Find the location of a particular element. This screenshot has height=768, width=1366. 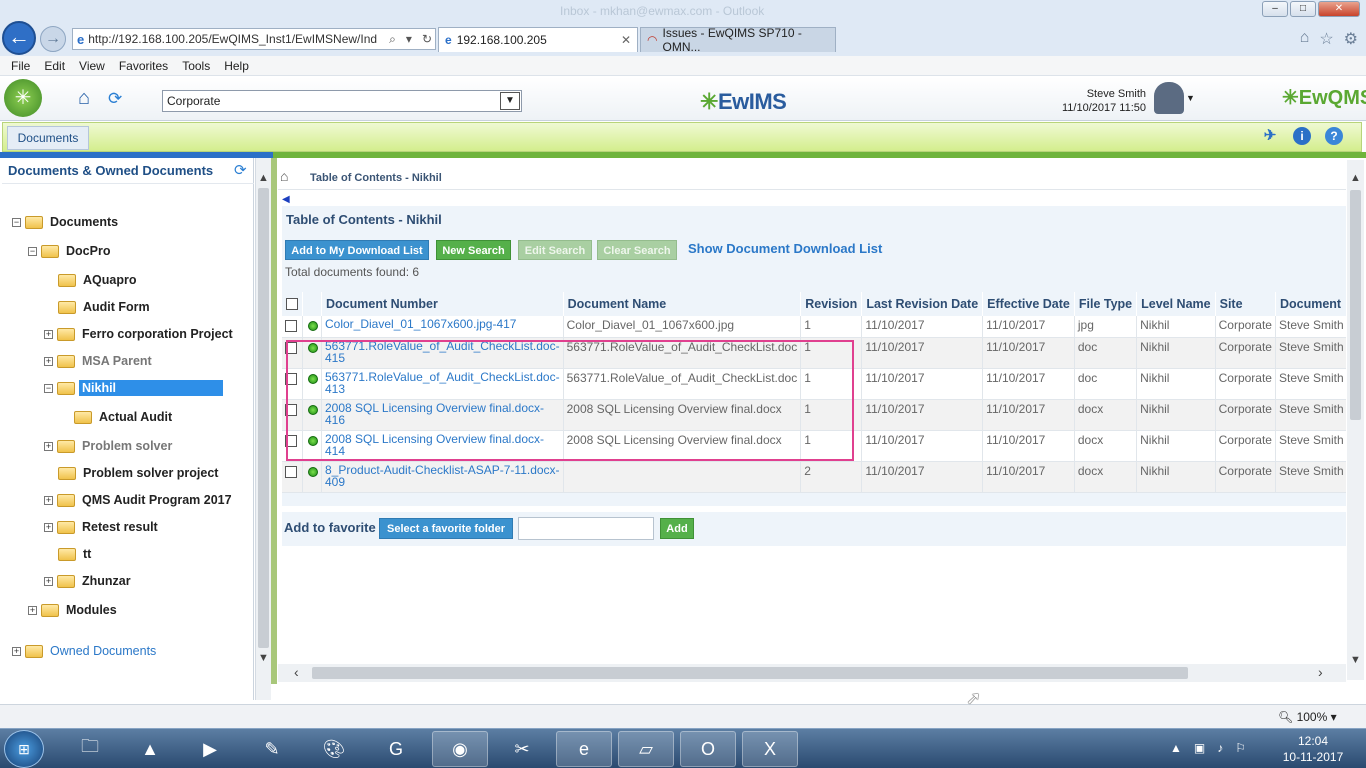

menu-edit: Edit is located at coordinates (54, 66).